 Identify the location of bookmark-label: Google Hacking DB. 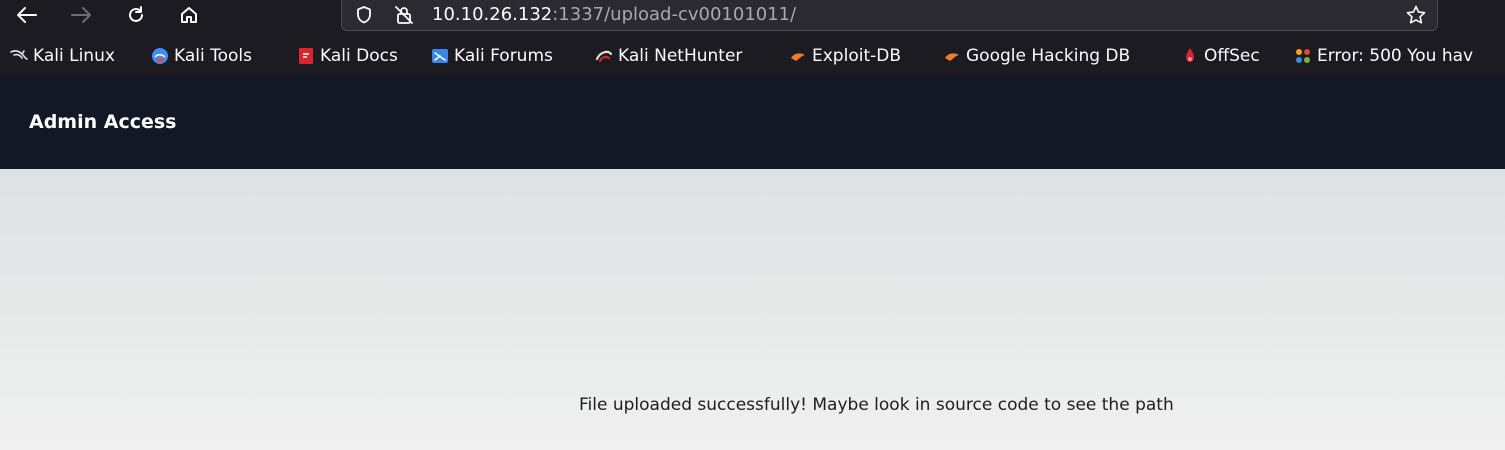
(1048, 56).